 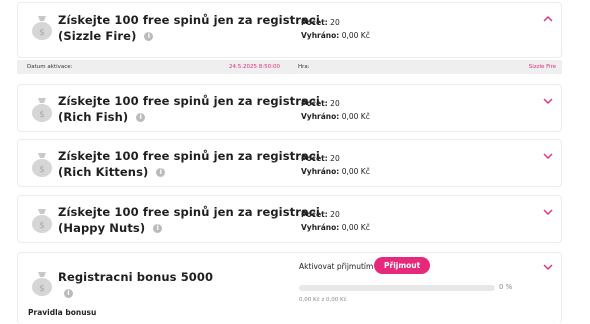 I want to click on progress-percent: 0 %, so click(x=506, y=287).